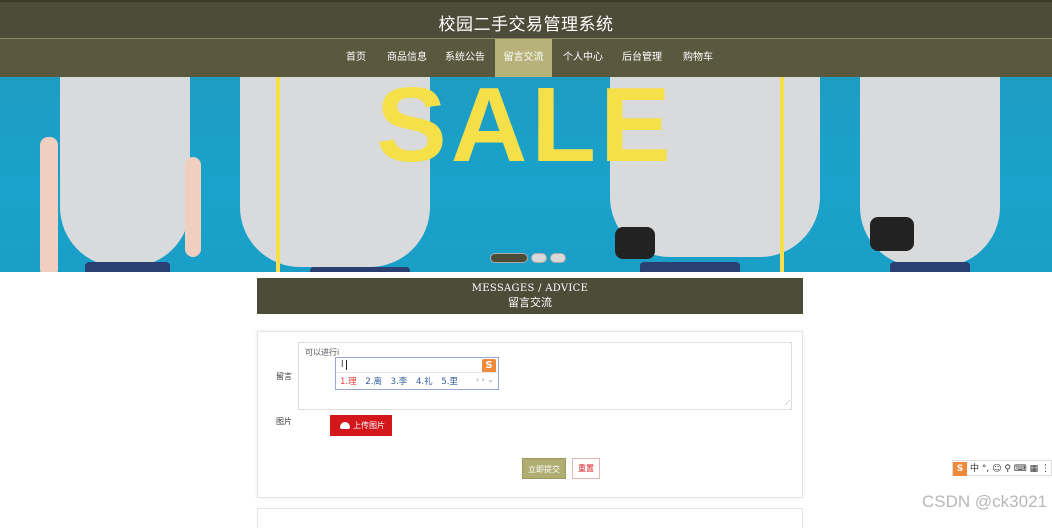 The width and height of the screenshot is (1052, 528). Describe the element at coordinates (530, 288) in the screenshot. I see `section-title-en: MESSAGES / ADVICE` at that location.